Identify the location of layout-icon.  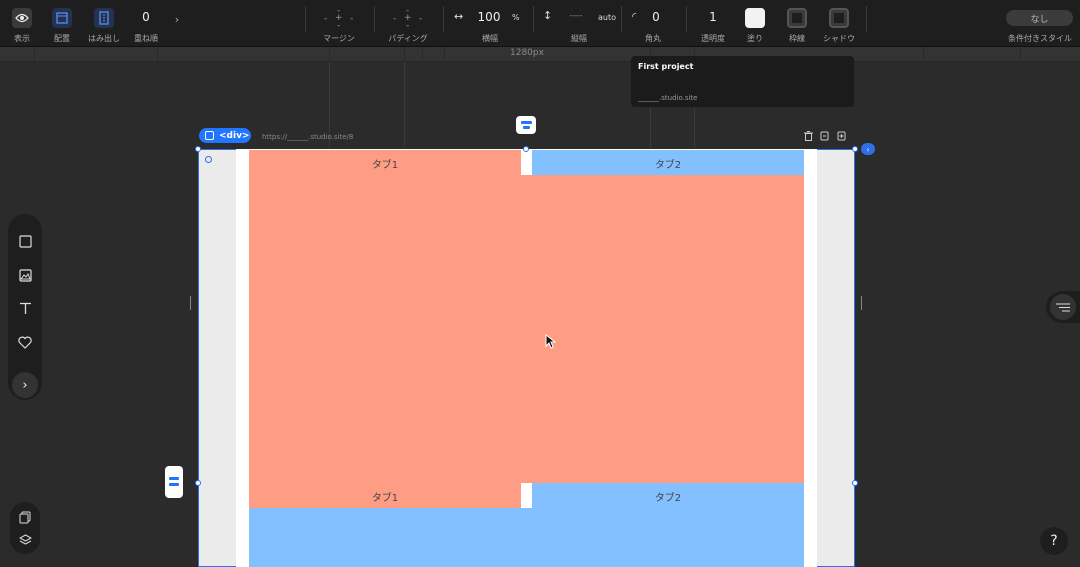
(62, 18).